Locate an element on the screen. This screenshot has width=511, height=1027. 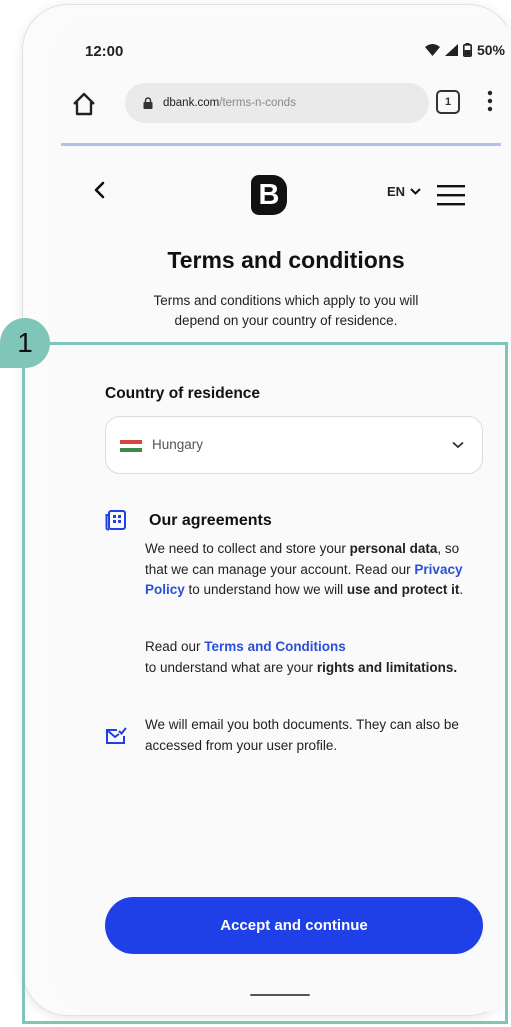
mail-check-icon is located at coordinates (116, 735).